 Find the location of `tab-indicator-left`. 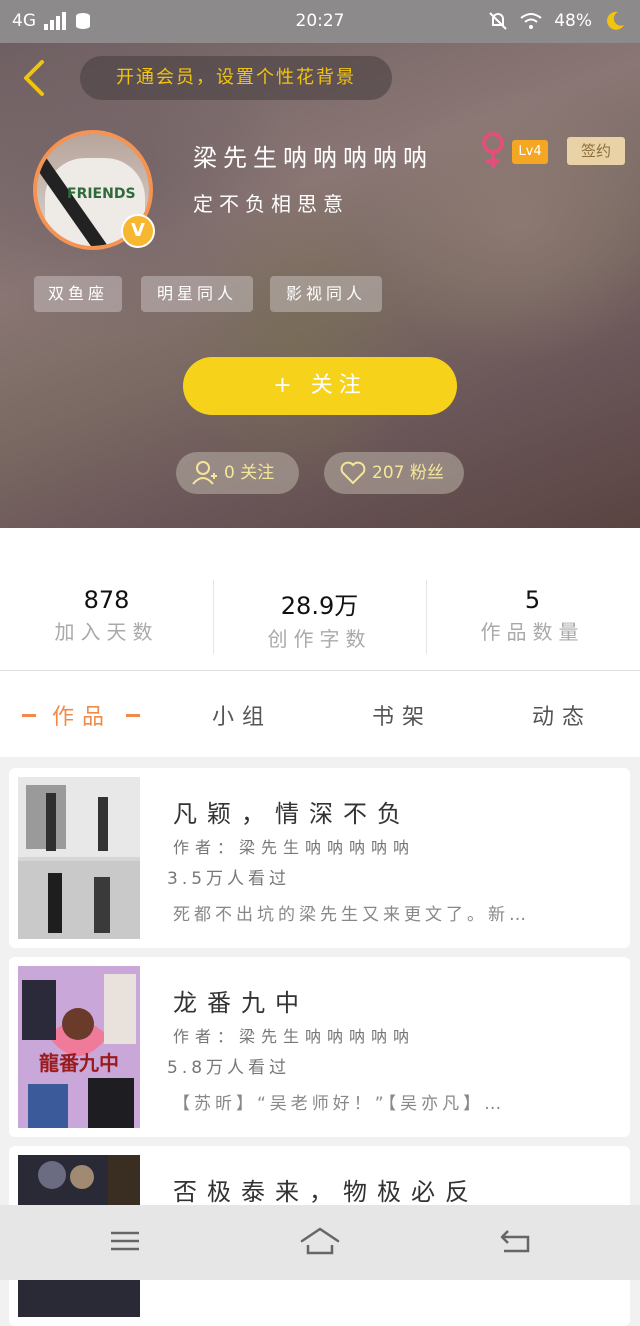

tab-indicator-left is located at coordinates (29, 715).